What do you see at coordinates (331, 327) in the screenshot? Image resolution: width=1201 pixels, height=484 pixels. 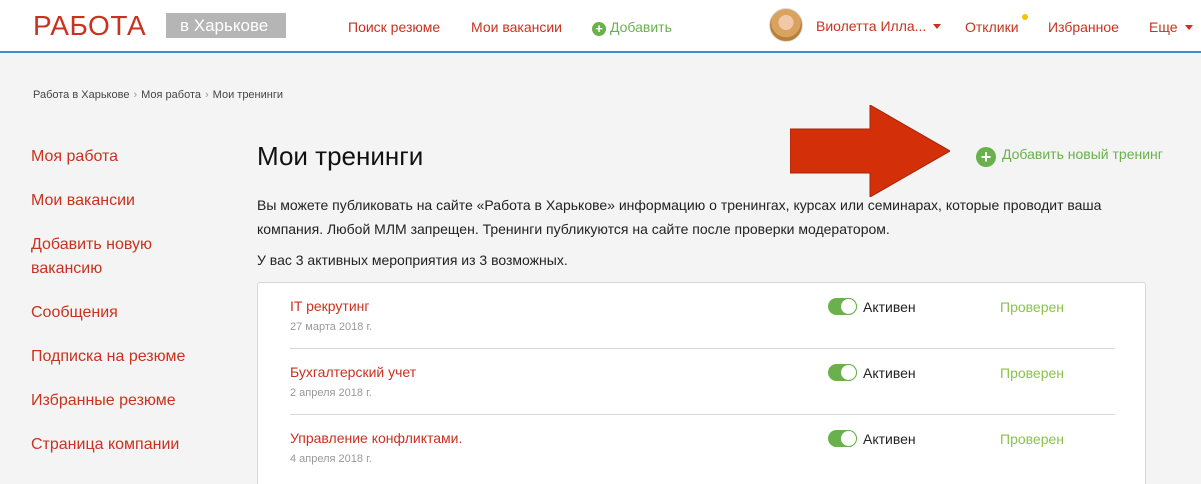 I see `training-date: 27 марта 2018 г.` at bounding box center [331, 327].